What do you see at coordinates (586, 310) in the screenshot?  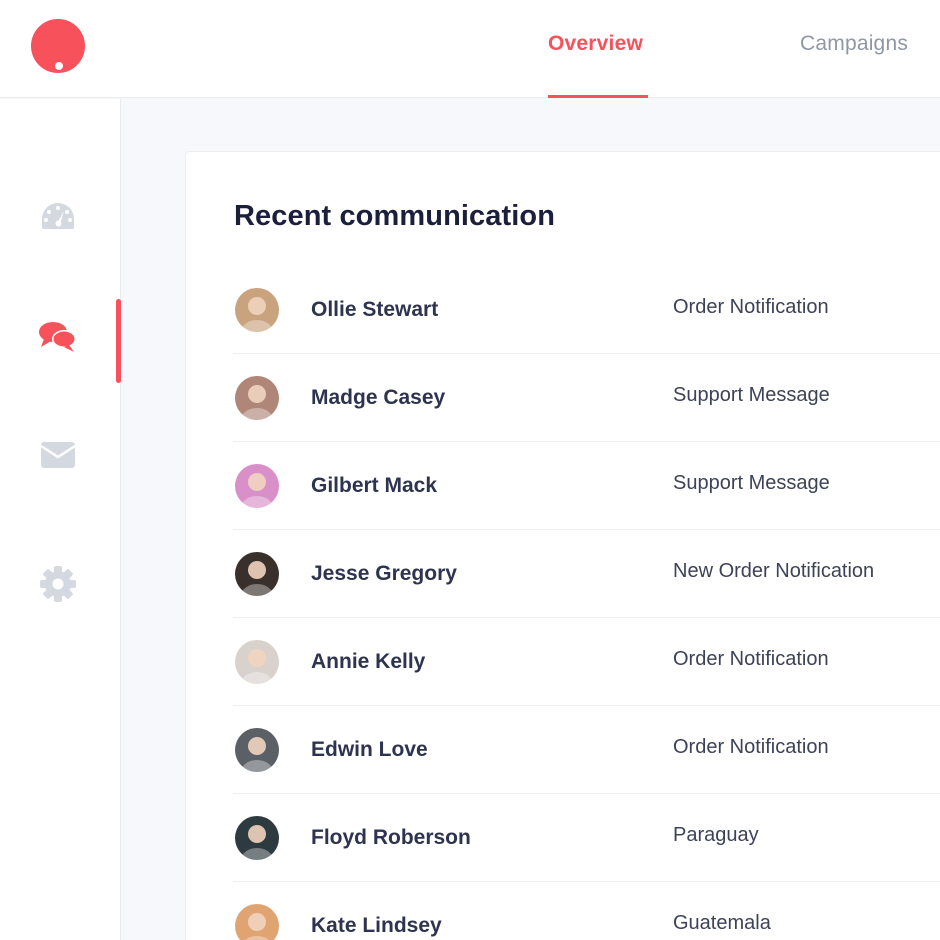 I see `list-item: Ollie Stewart Order Notification` at bounding box center [586, 310].